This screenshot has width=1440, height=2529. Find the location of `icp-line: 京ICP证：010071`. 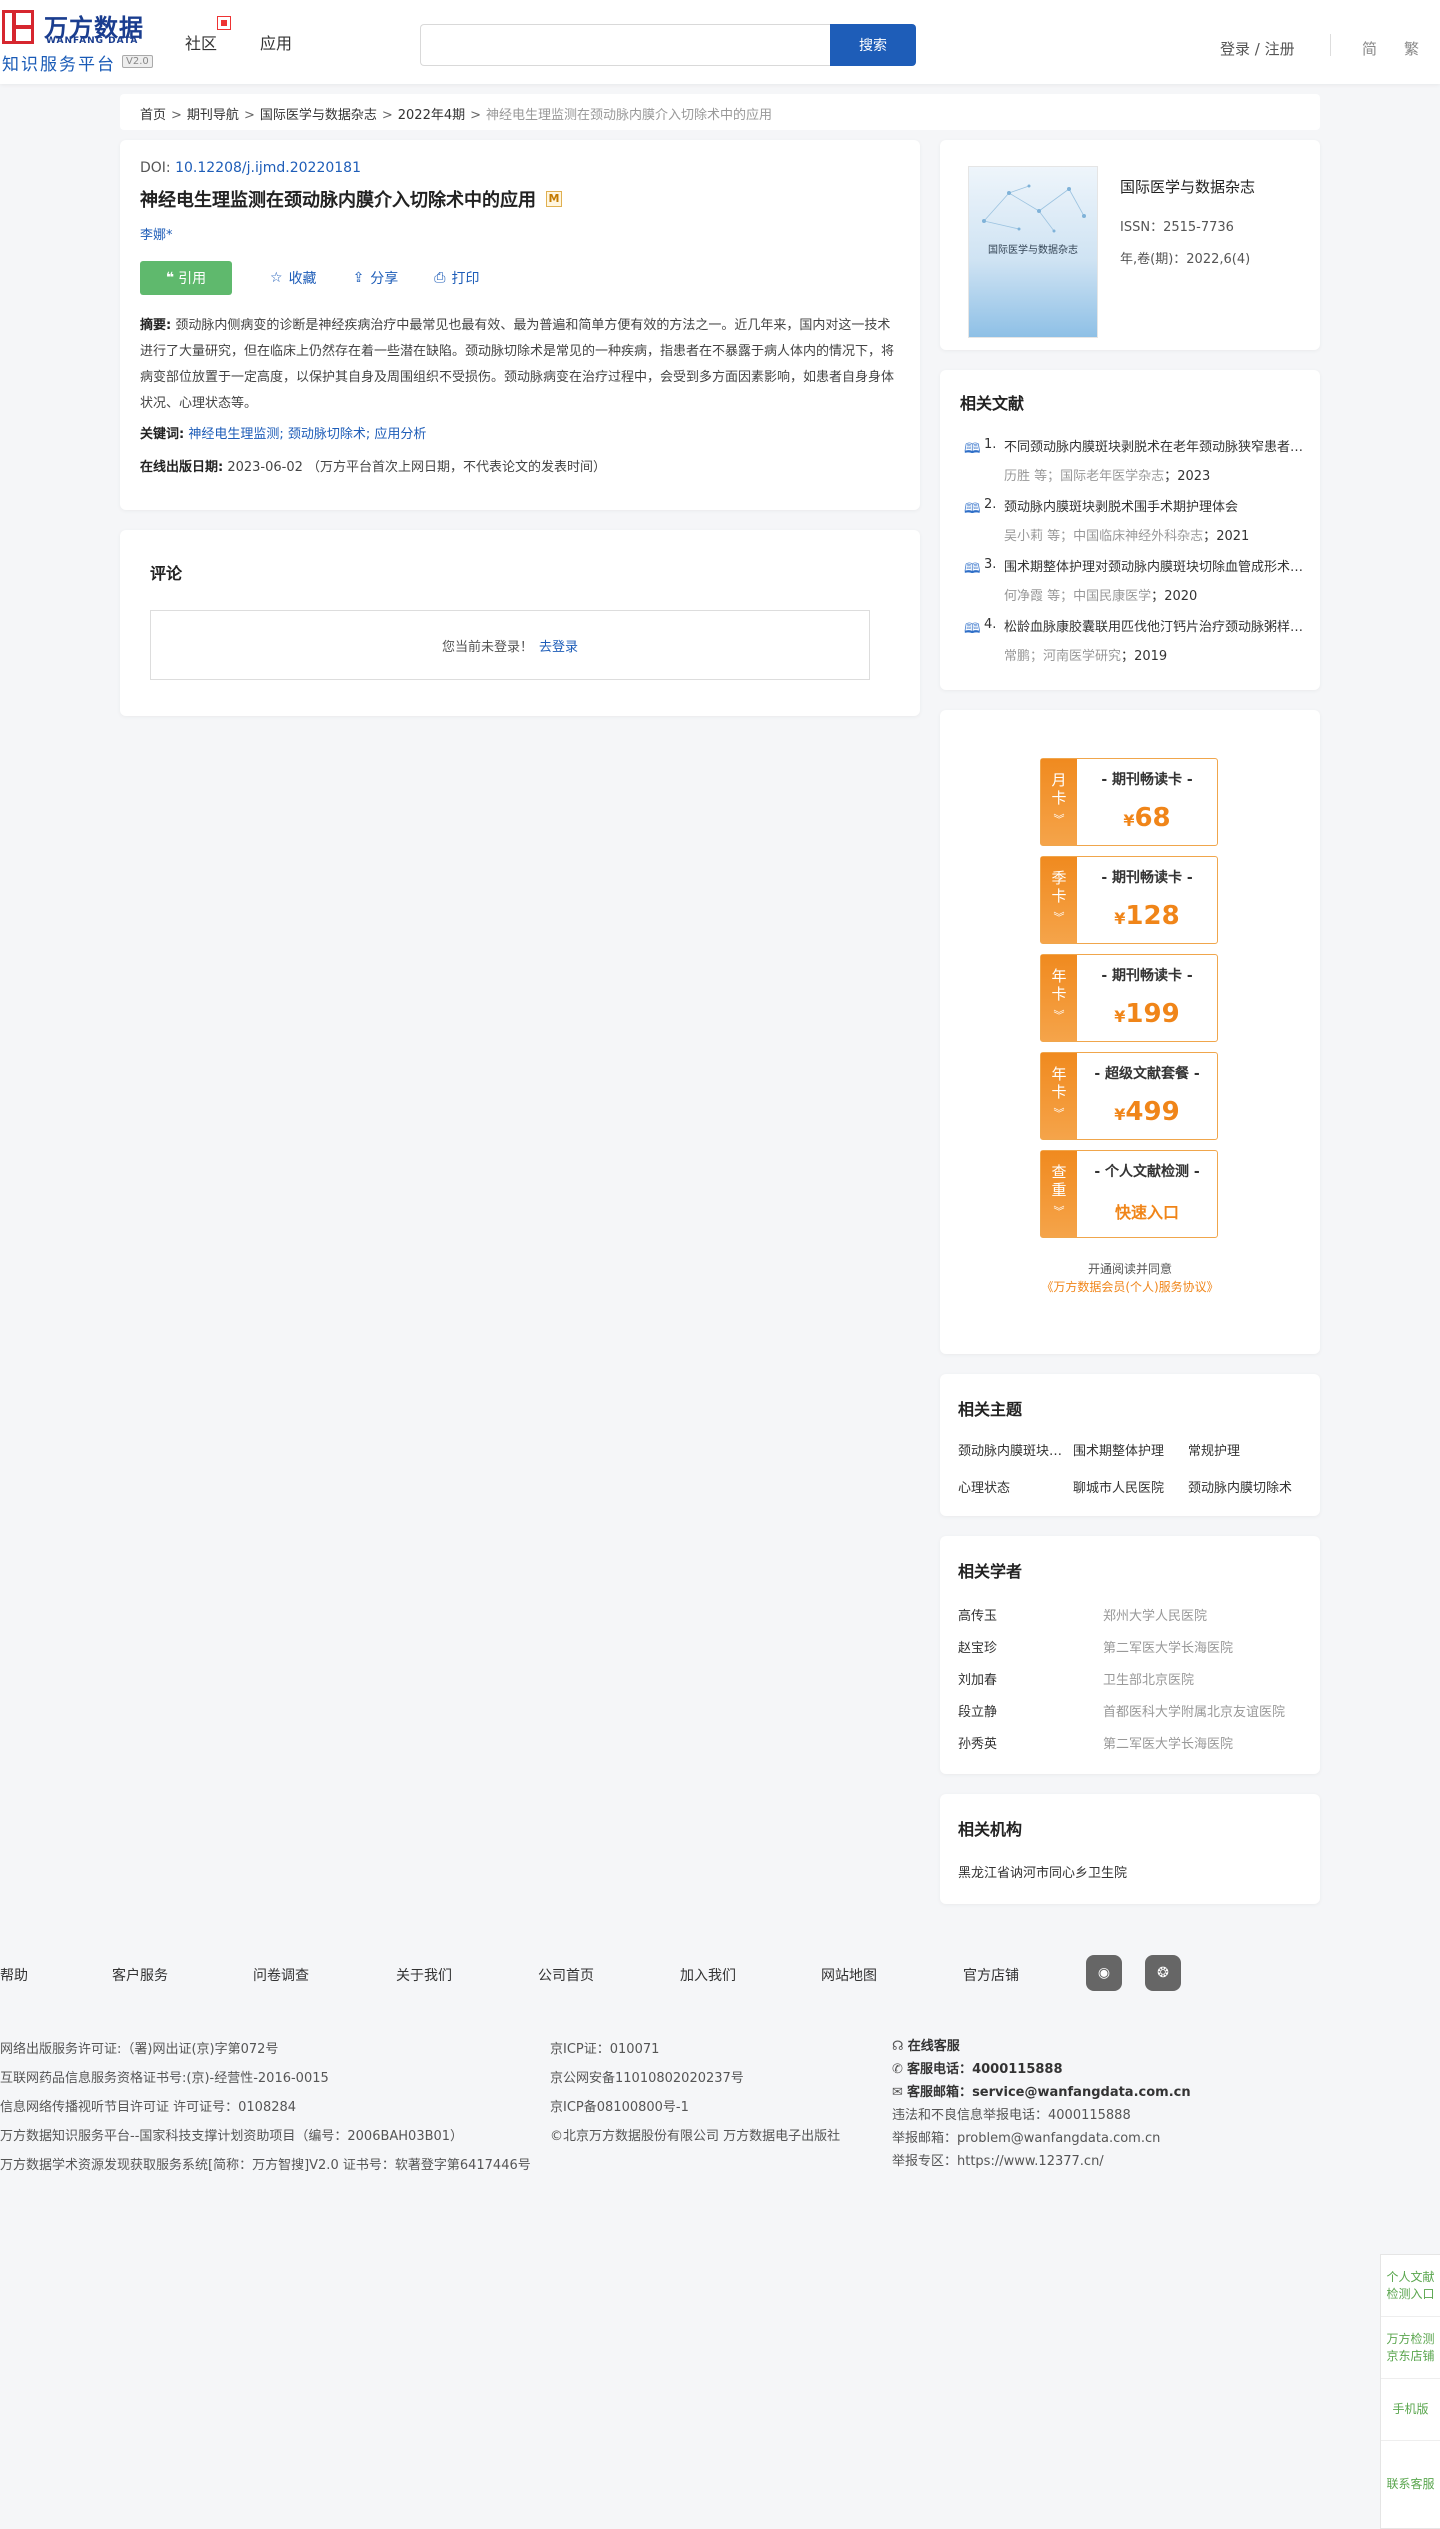

icp-line: 京ICP证：010071 is located at coordinates (695, 2049).